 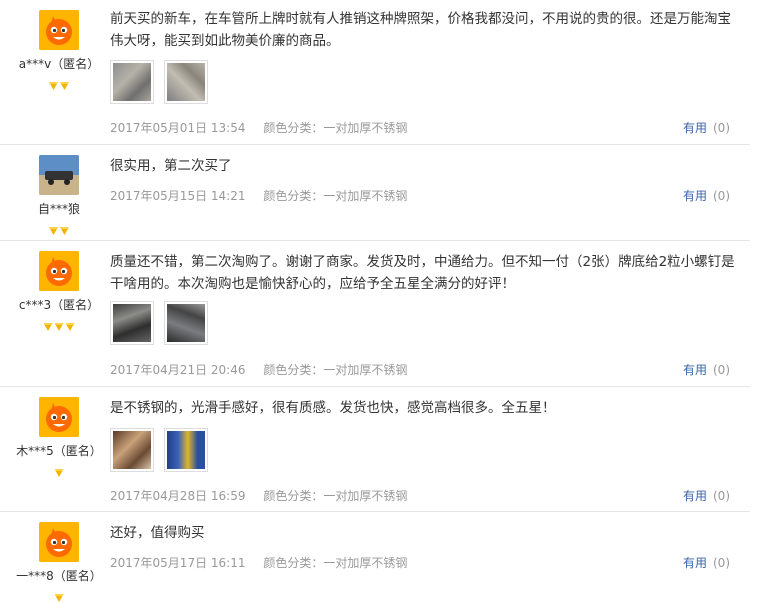 I want to click on reviewer: 自***狼, so click(x=59, y=195).